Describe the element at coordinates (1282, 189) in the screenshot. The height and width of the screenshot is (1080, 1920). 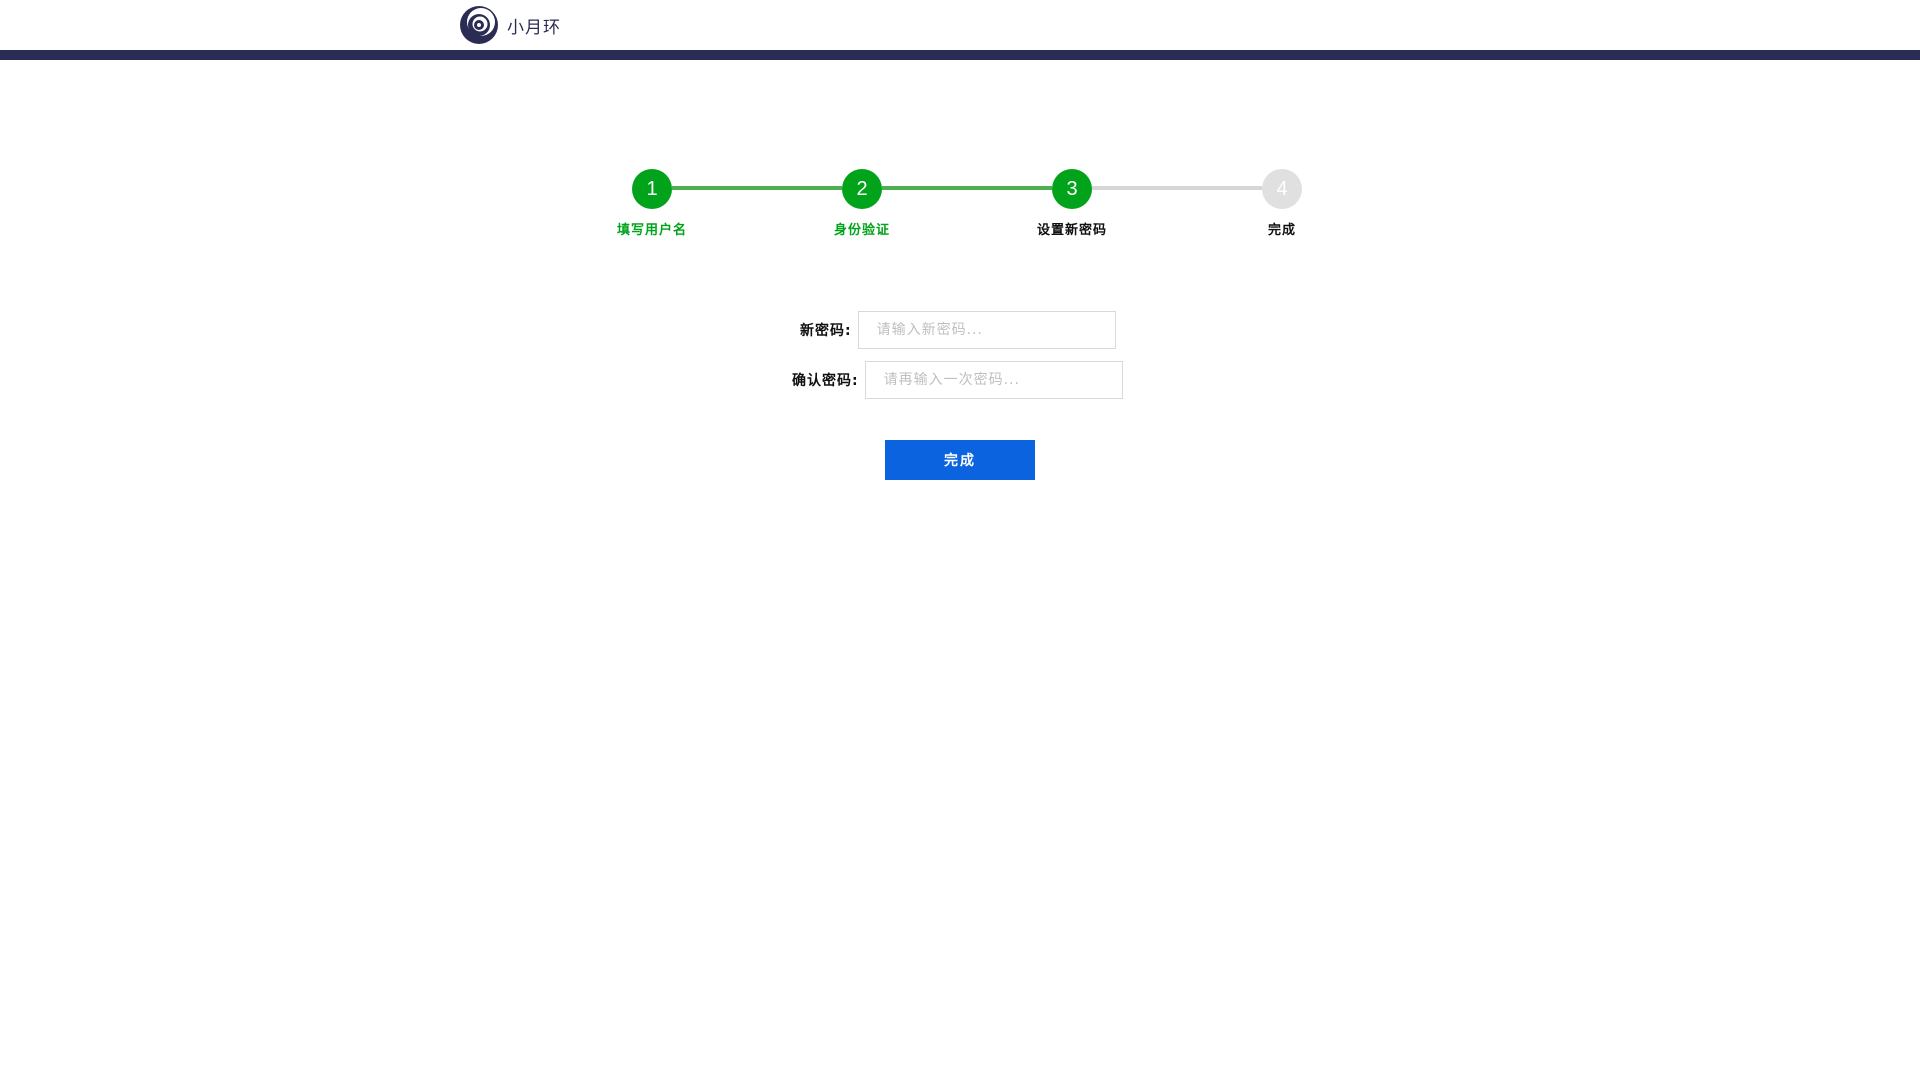
I see `step-4-circle: 4` at that location.